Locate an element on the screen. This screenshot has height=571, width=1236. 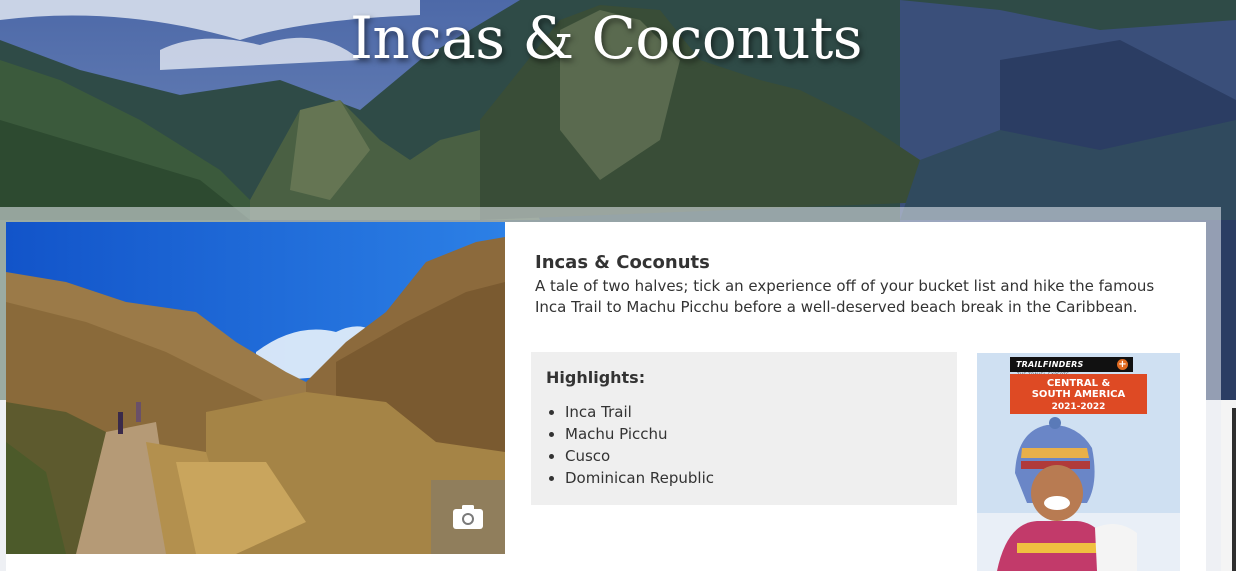
gallery-button is located at coordinates (468, 517).